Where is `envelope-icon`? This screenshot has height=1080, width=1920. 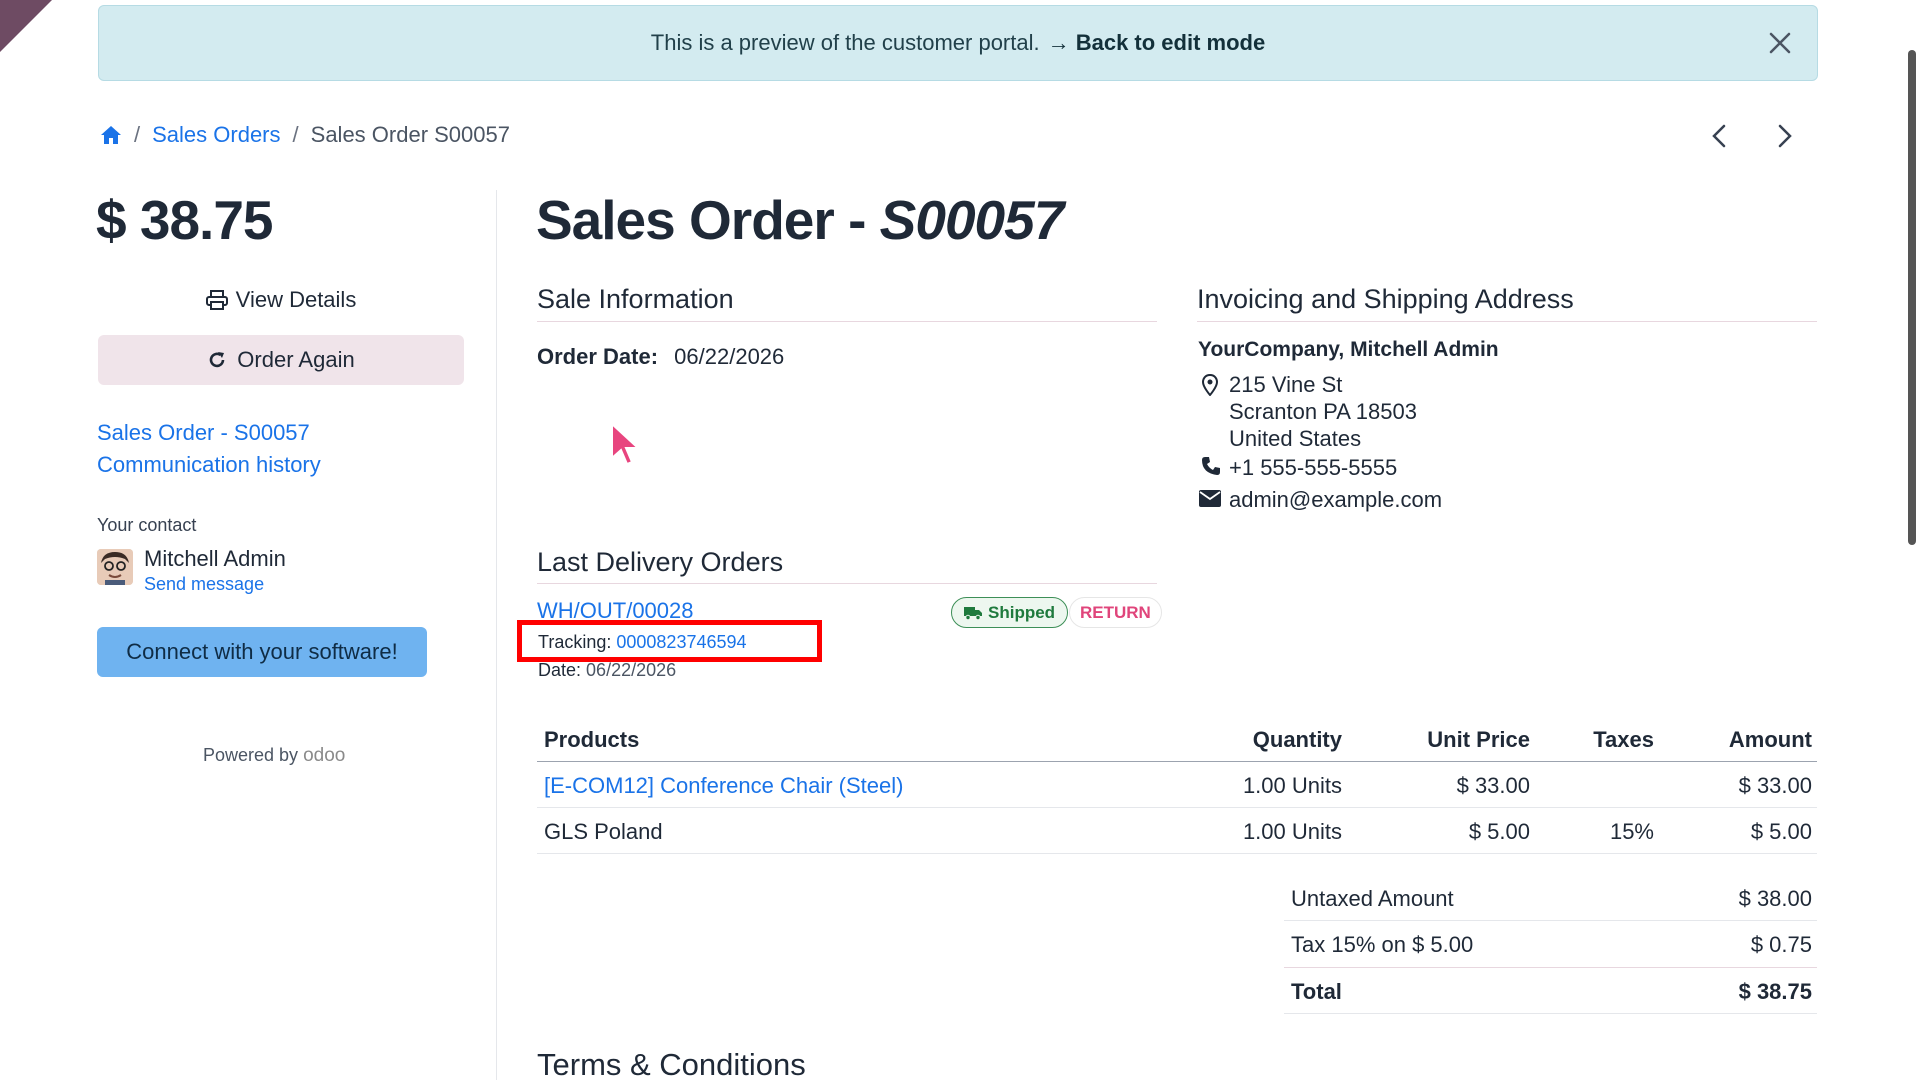 envelope-icon is located at coordinates (1210, 498).